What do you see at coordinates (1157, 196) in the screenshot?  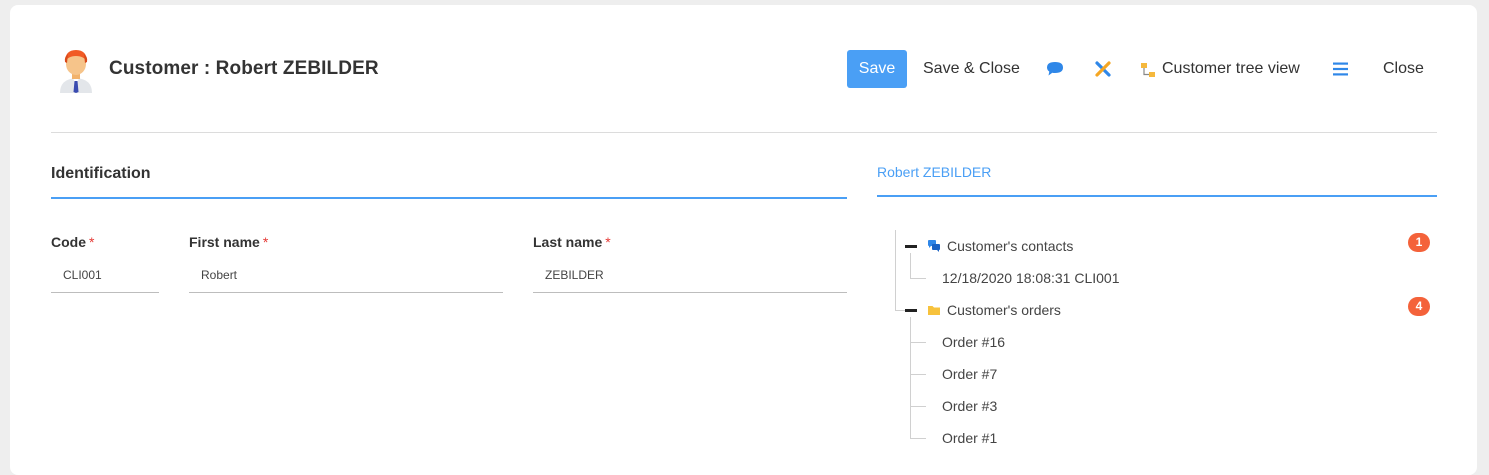 I see `tree-tab-underline` at bounding box center [1157, 196].